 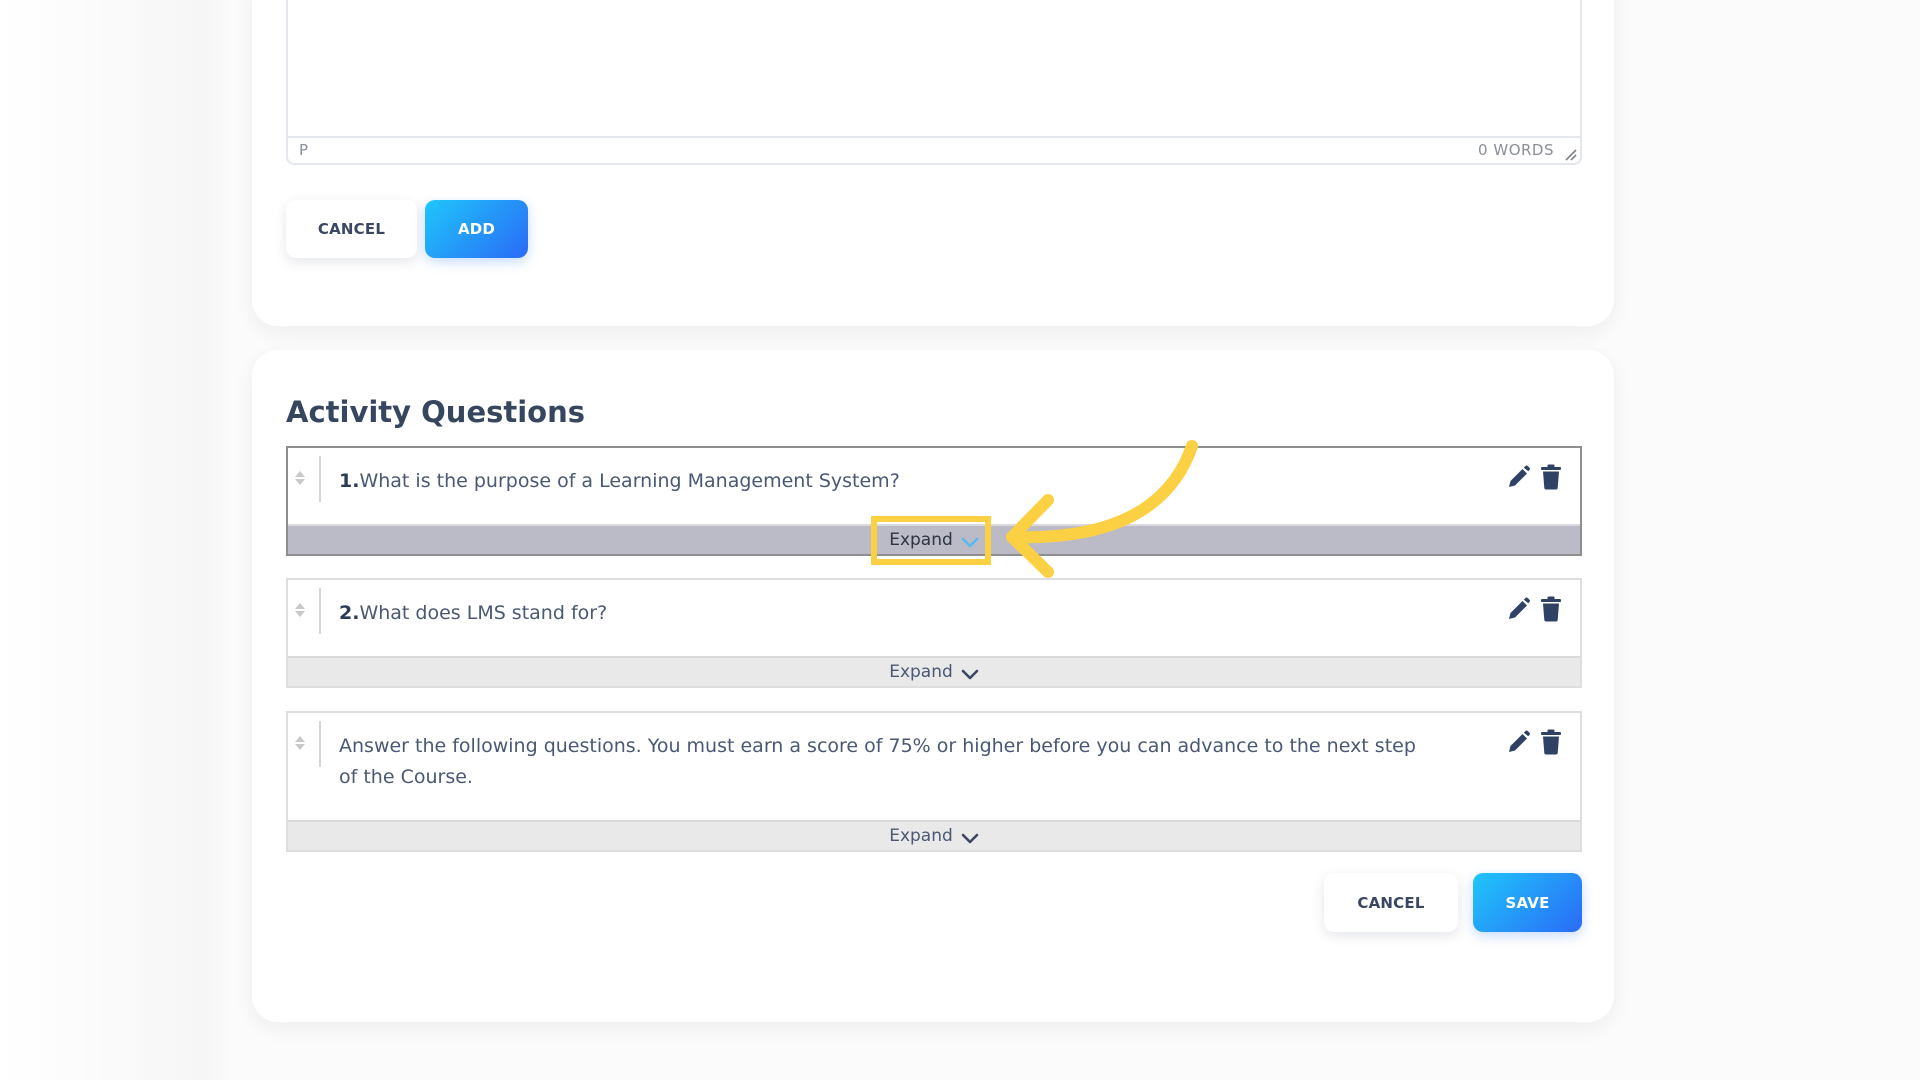 I want to click on question-text: 2.What does LMS stand for?, so click(x=879, y=613).